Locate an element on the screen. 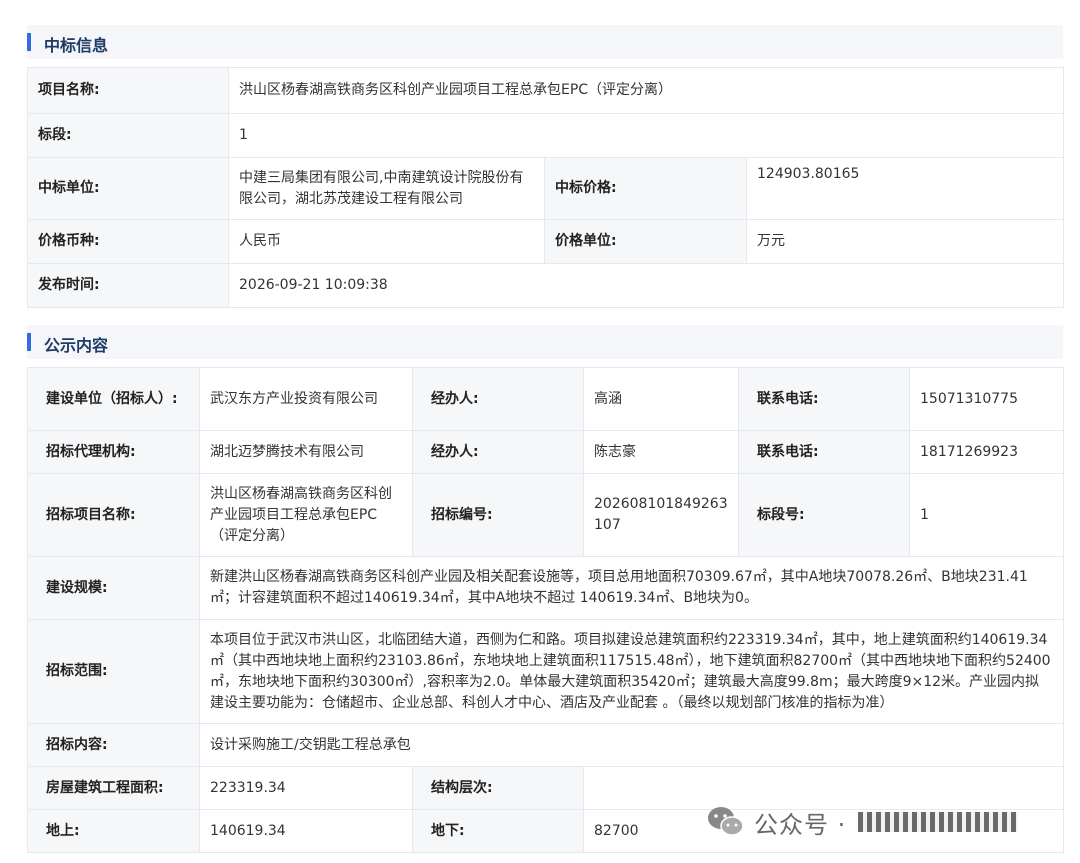 This screenshot has width=1080, height=863. table-row: 招标内容: 设计采购施工/交钥匙工程总承包 is located at coordinates (545, 745).